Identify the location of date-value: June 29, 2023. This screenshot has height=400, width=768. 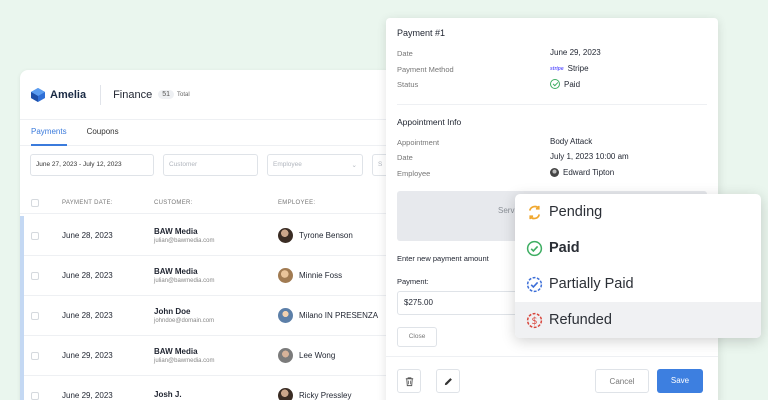
(575, 52).